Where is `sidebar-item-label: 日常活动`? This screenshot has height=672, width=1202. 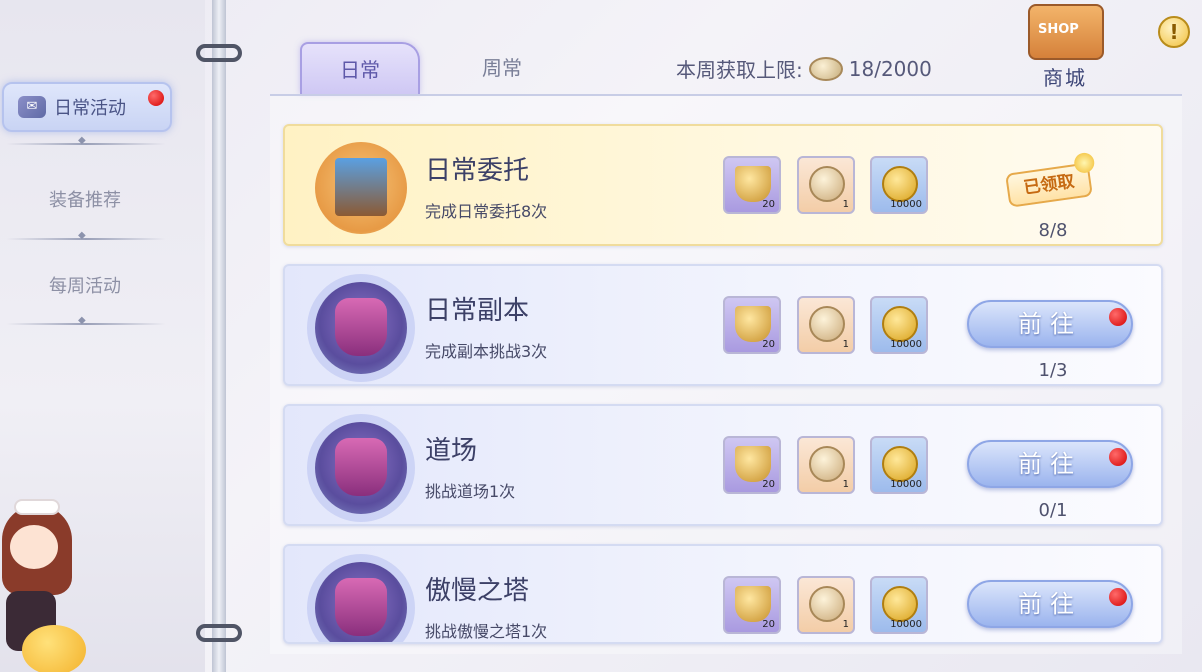 sidebar-item-label: 日常活动 is located at coordinates (90, 108).